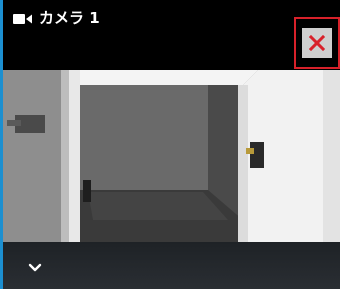  Describe the element at coordinates (35, 268) in the screenshot. I see `chevron-down-icon` at that location.